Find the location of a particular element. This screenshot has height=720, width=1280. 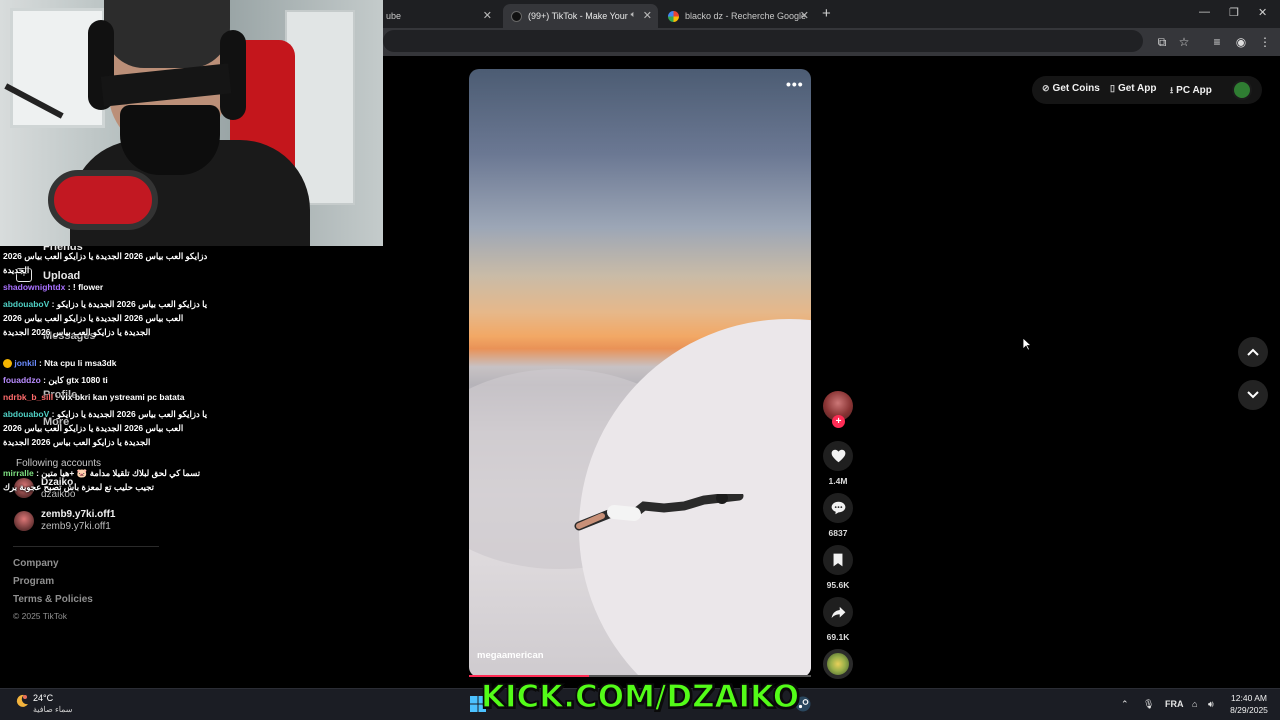

tab-label: ube is located at coordinates (394, 16).